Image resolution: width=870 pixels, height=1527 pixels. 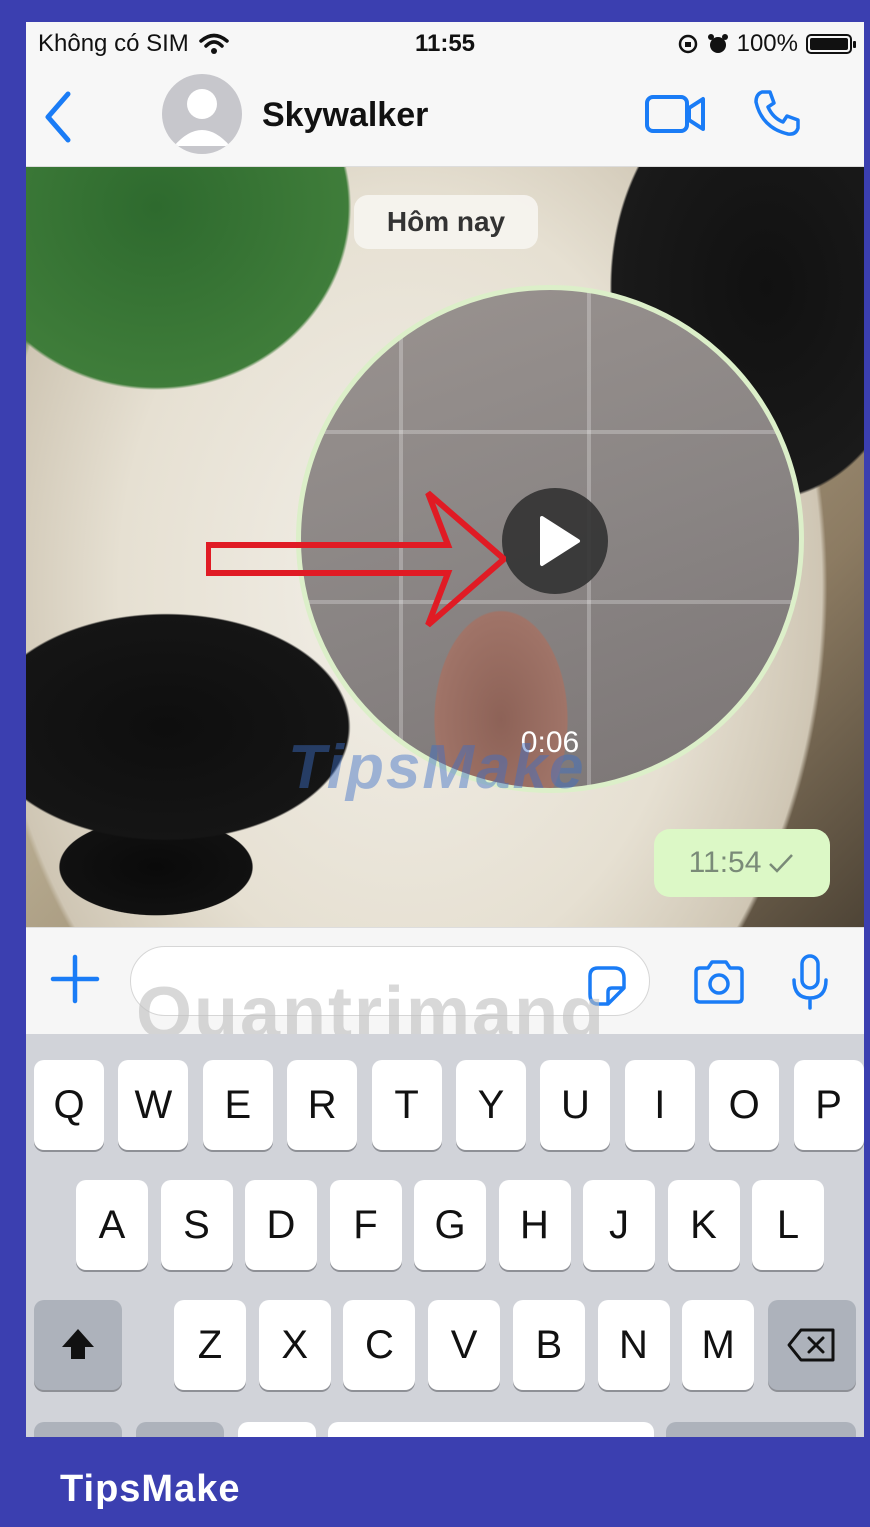 I want to click on backspace-icon, so click(x=811, y=1345).